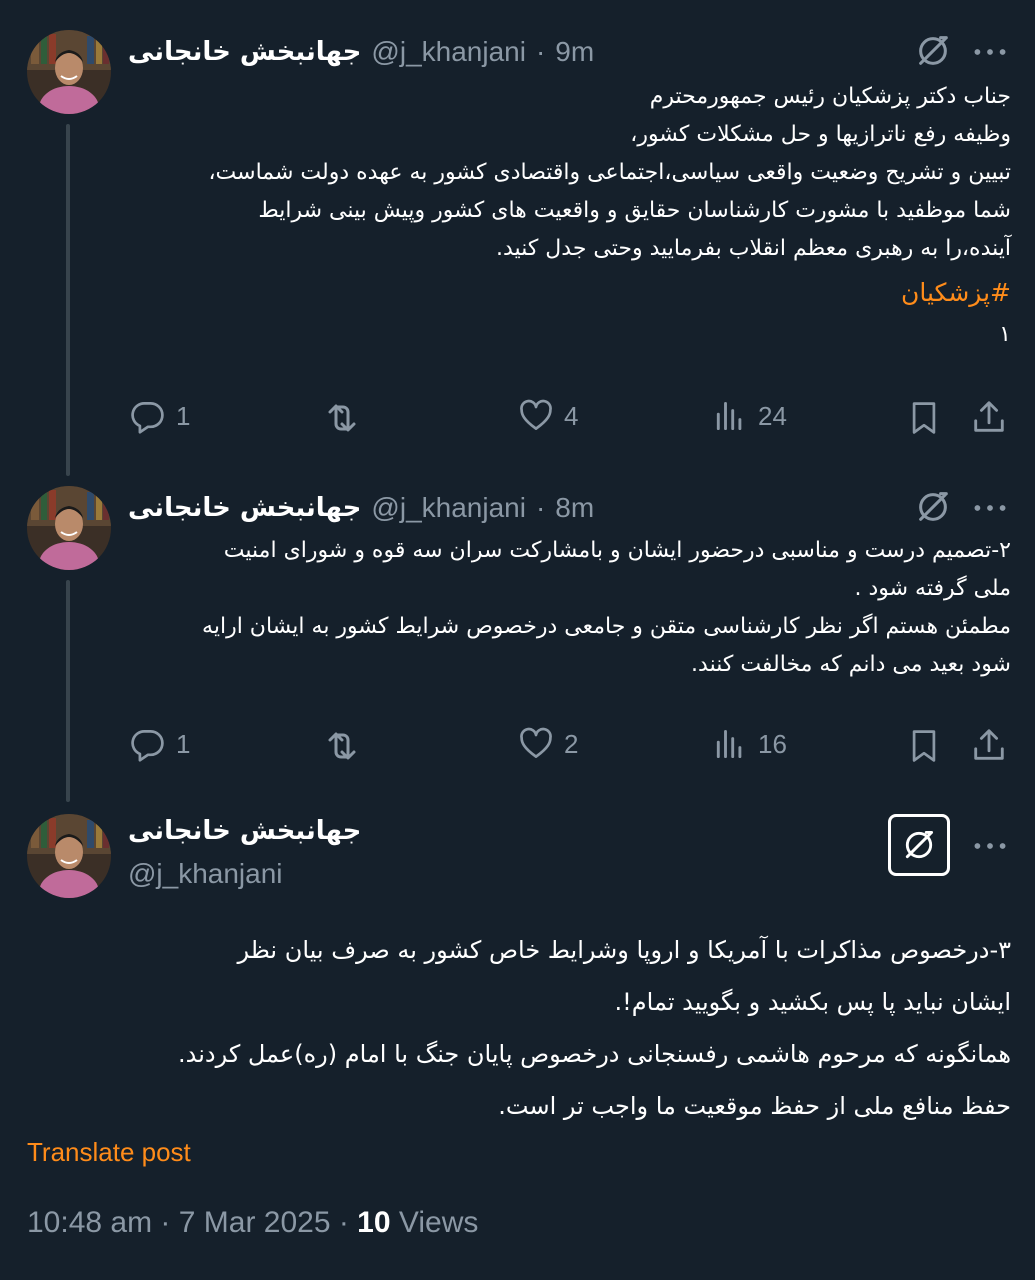 The height and width of the screenshot is (1280, 1035). What do you see at coordinates (749, 744) in the screenshot?
I see `views-button: 16` at bounding box center [749, 744].